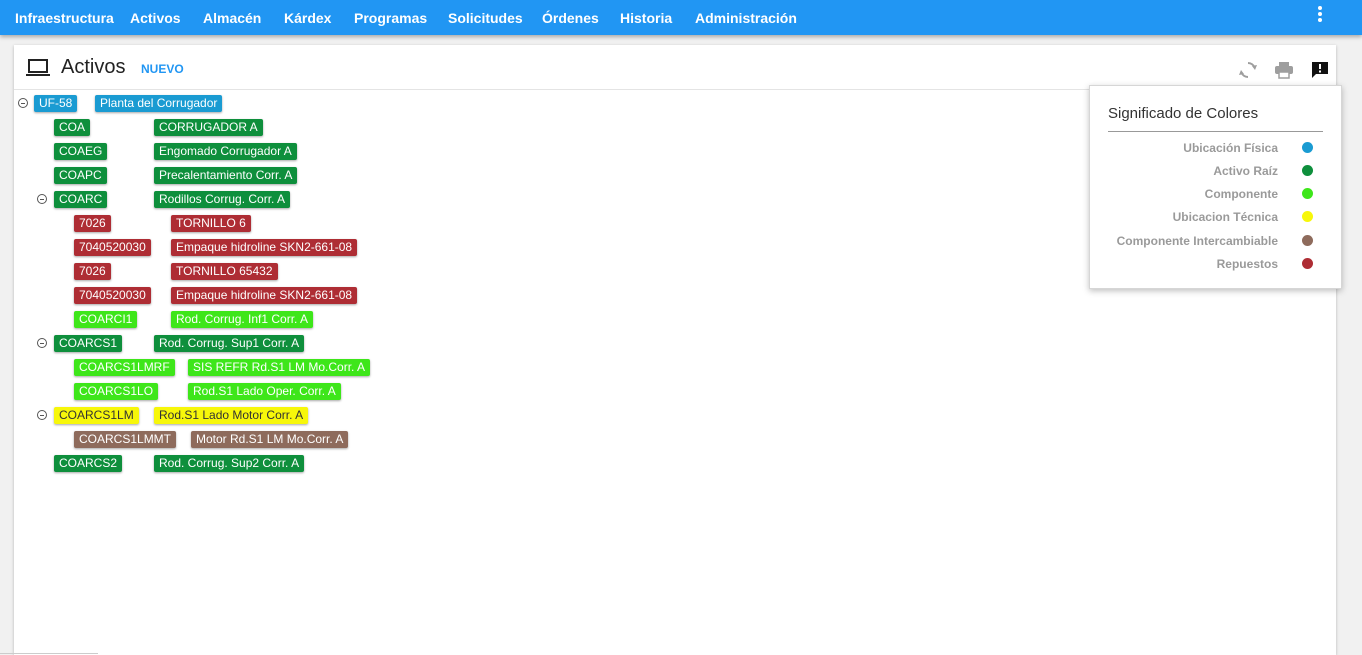 This screenshot has height=655, width=1362. What do you see at coordinates (81, 199) in the screenshot?
I see `tree-node-code: COARC` at bounding box center [81, 199].